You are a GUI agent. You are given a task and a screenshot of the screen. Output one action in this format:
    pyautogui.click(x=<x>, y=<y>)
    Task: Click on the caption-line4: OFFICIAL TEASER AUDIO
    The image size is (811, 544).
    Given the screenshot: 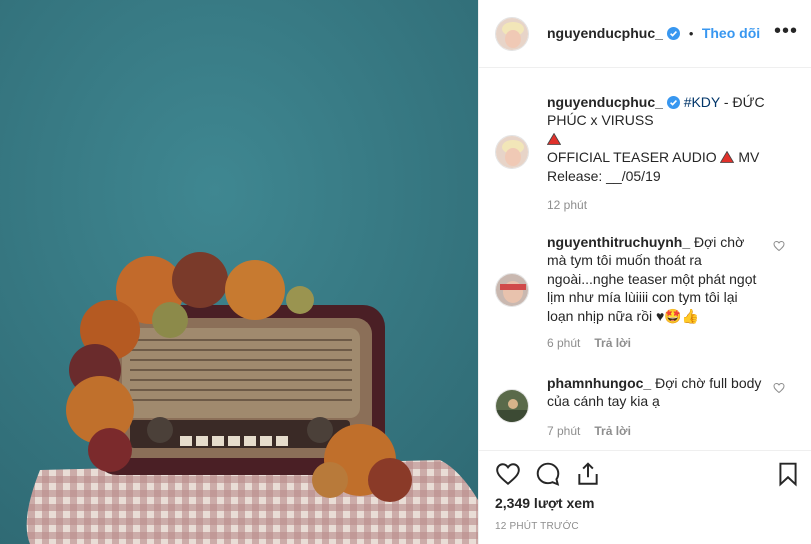 What is the action you would take?
    pyautogui.click(x=634, y=157)
    